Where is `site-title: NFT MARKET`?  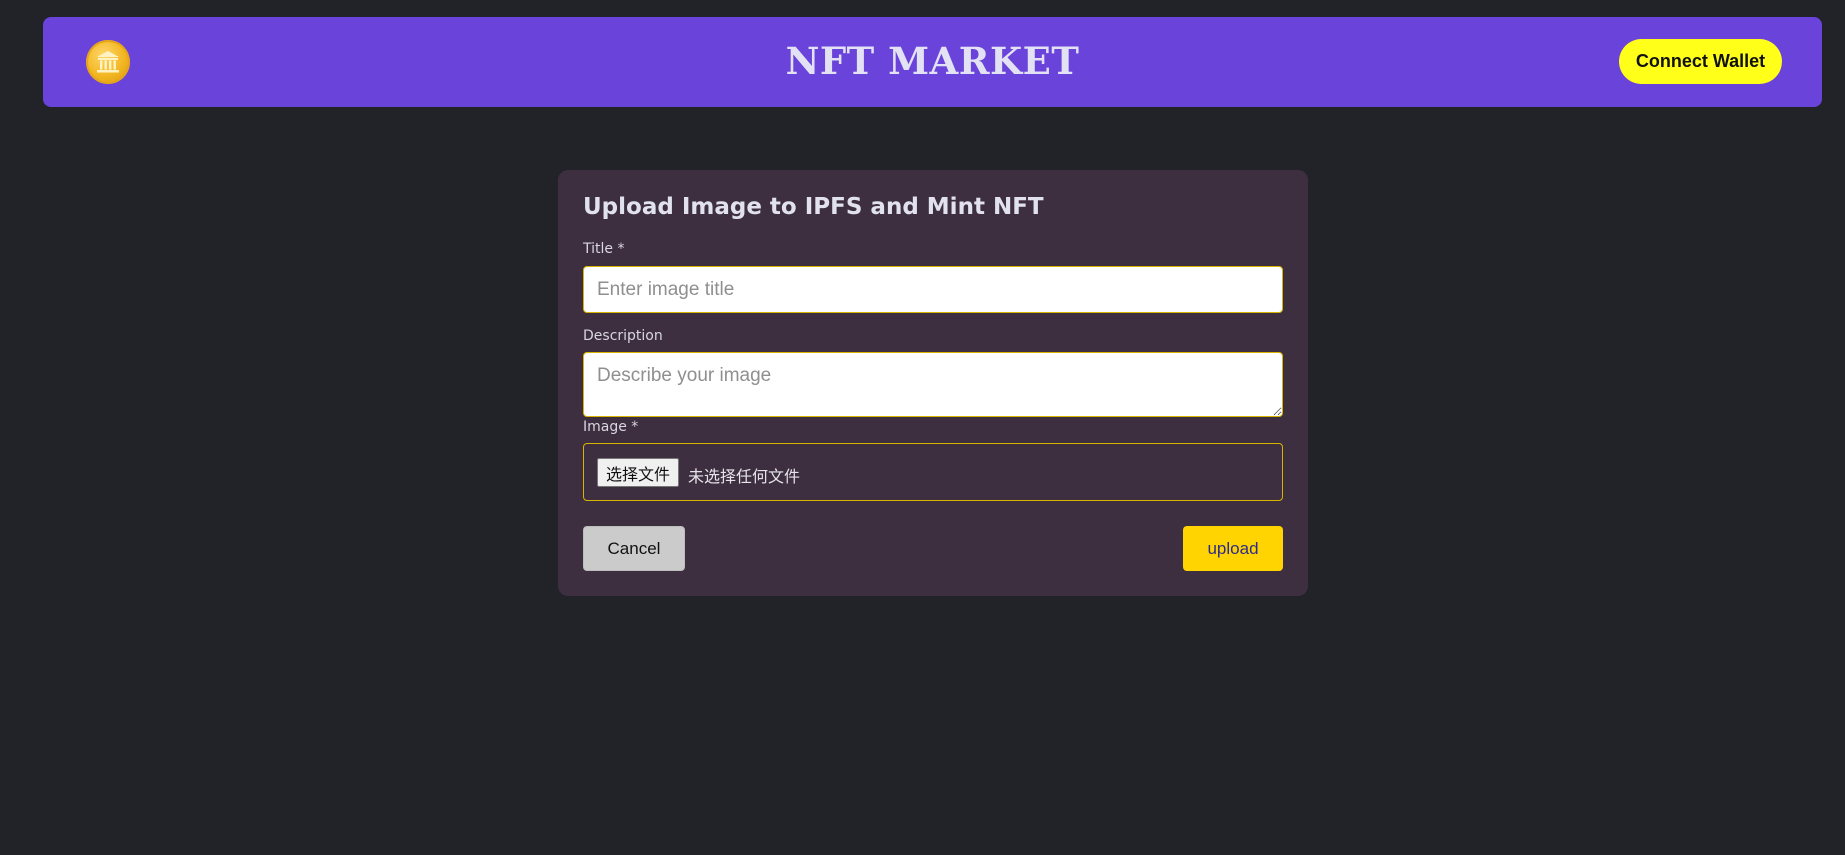
site-title: NFT MARKET is located at coordinates (932, 61).